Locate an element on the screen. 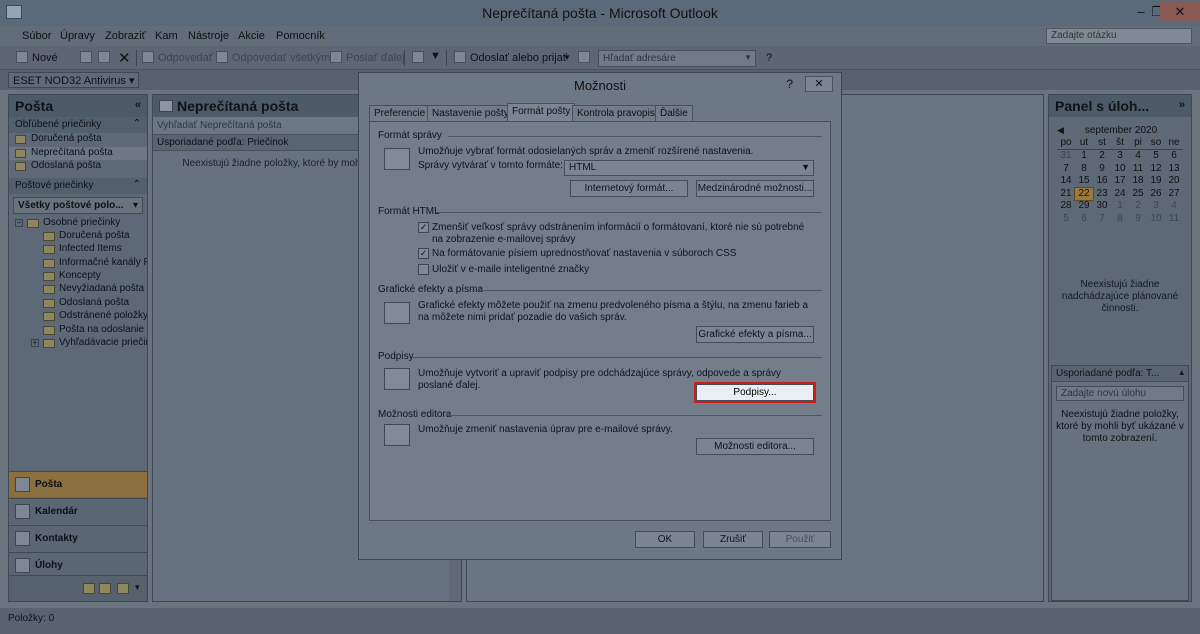 The width and height of the screenshot is (1200, 634). folder-item: Infected Items is located at coordinates (78, 249).